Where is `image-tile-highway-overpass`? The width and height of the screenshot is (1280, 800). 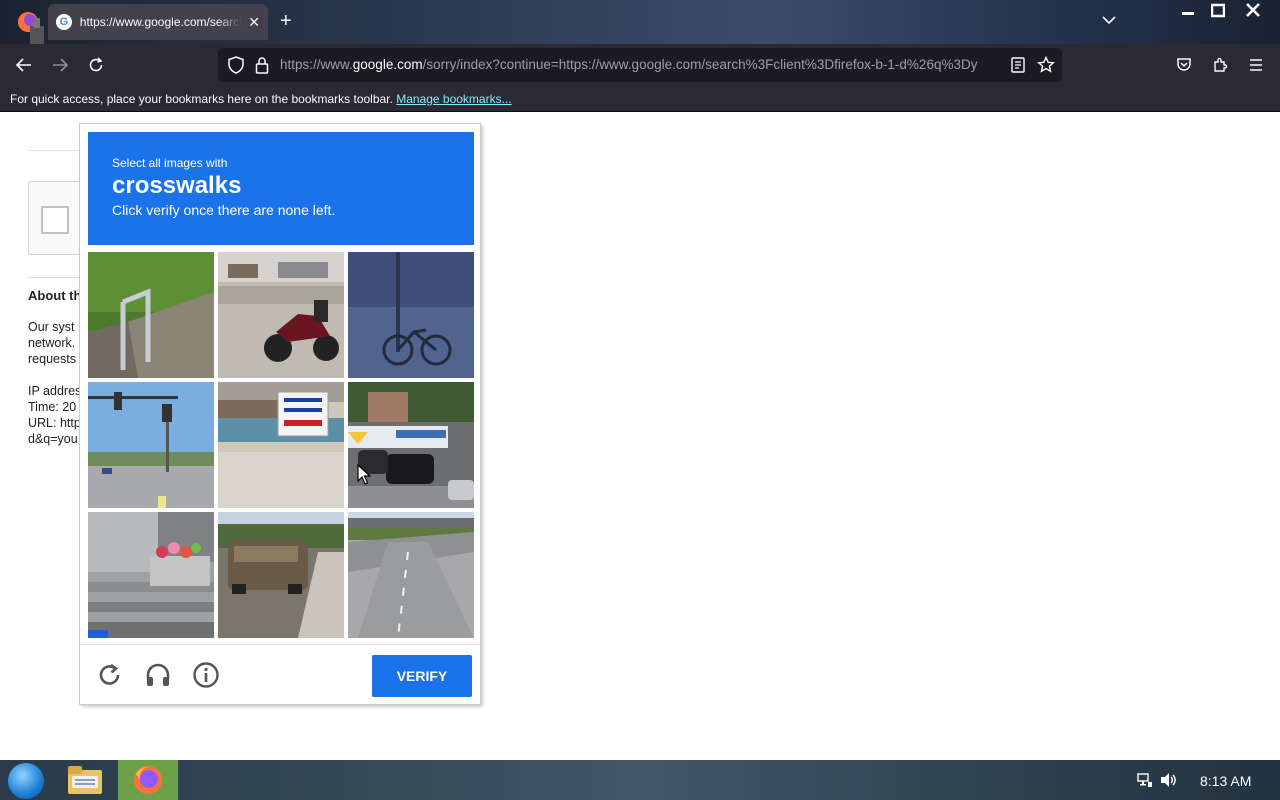 image-tile-highway-overpass is located at coordinates (411, 575).